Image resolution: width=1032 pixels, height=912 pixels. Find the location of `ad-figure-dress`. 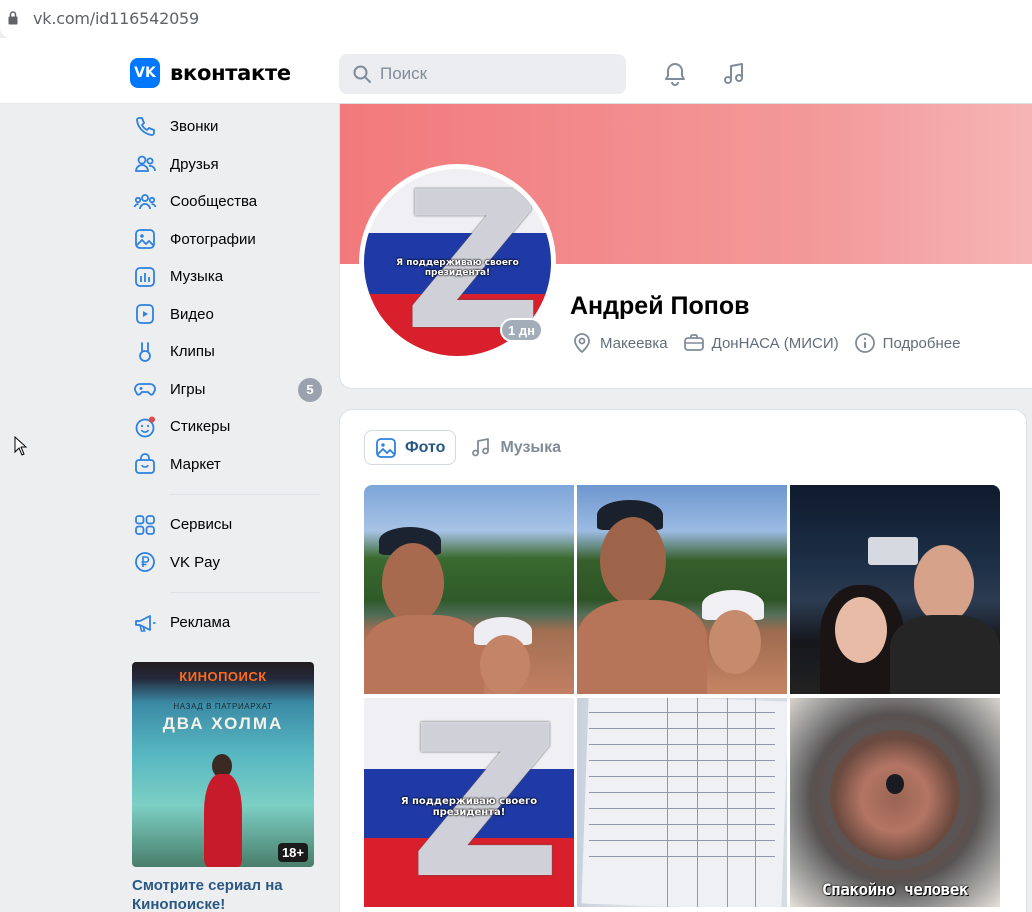

ad-figure-dress is located at coordinates (223, 820).